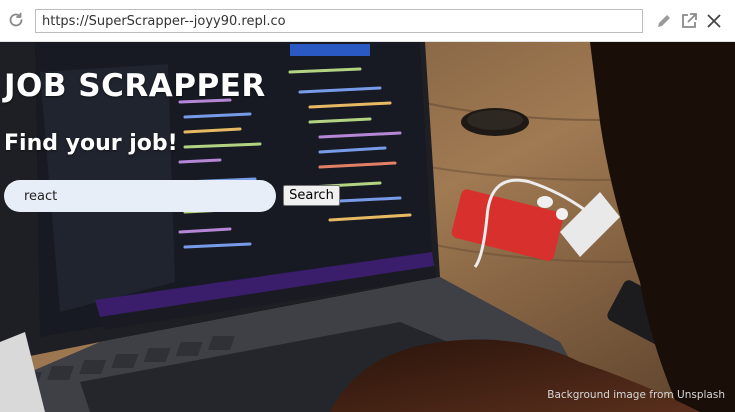  I want to click on page-subtitle: Find your job!, so click(91, 143).